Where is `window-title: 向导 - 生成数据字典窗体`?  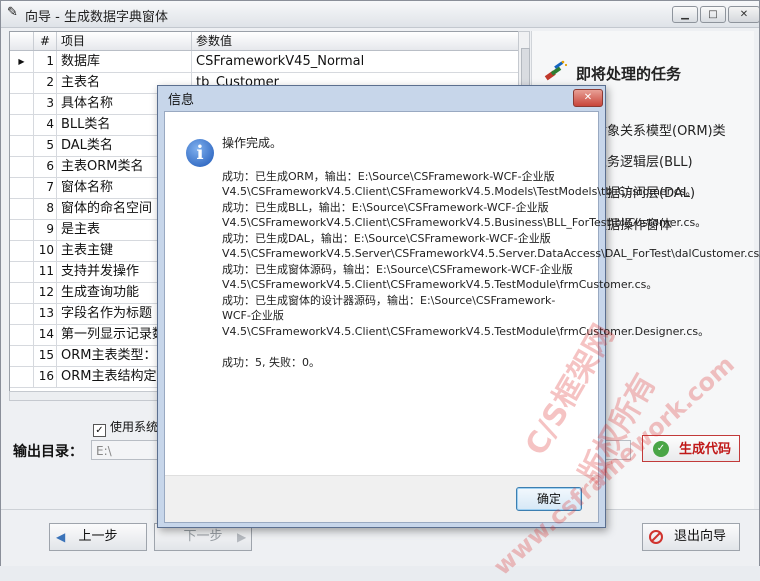
window-title: 向导 - 生成数据字典窗体 is located at coordinates (96, 17).